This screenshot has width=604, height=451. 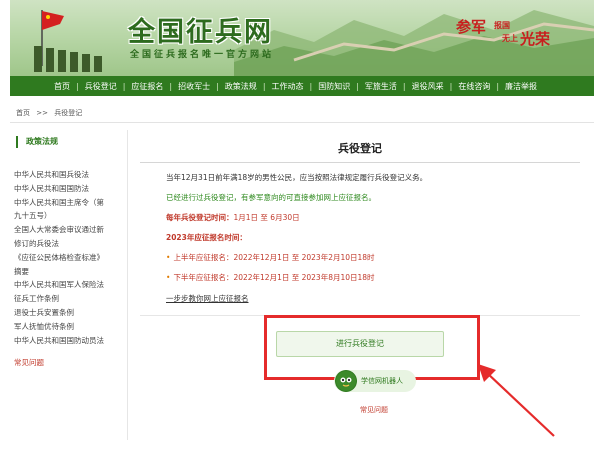 What do you see at coordinates (70, 362) in the screenshot?
I see `sidebar-faq-link: 常见问题` at bounding box center [70, 362].